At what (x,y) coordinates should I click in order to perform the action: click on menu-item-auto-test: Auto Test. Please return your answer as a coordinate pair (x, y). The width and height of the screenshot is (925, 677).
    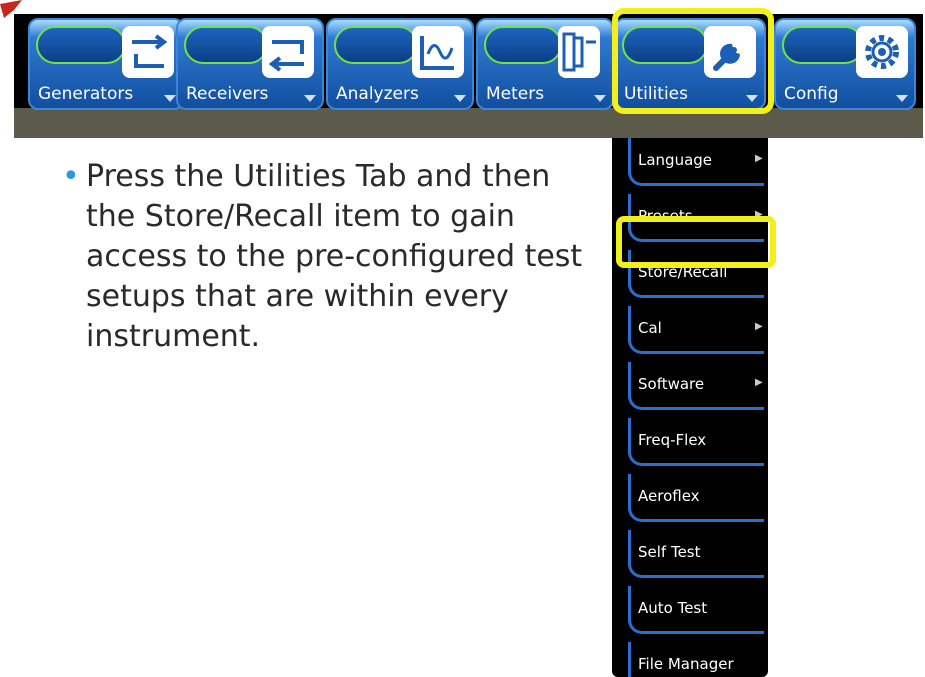
    Looking at the image, I should click on (690, 614).